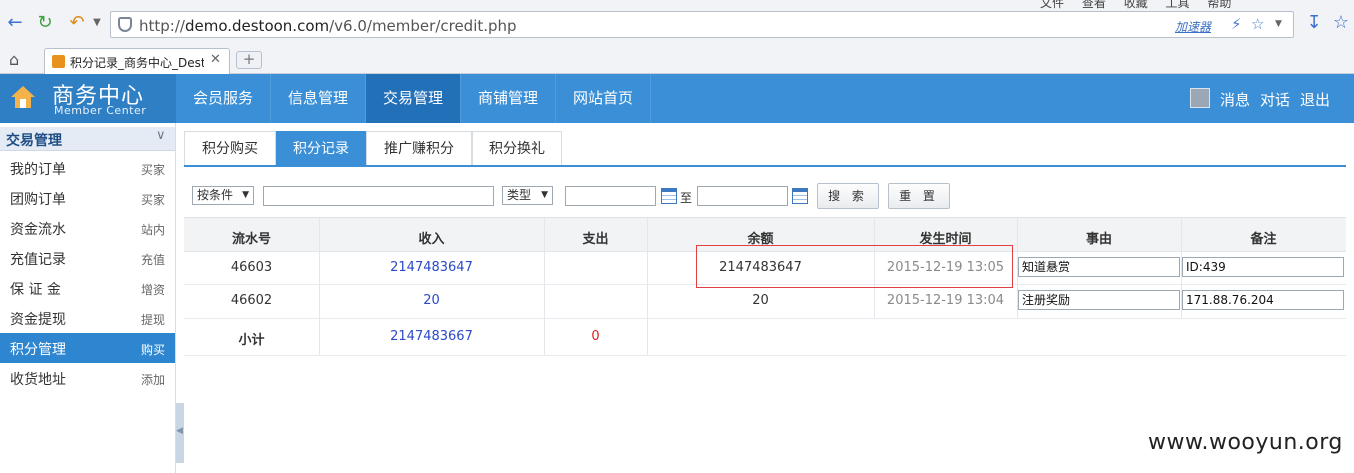 This screenshot has width=1354, height=473. I want to click on tab-credit-records: 积分记录, so click(321, 148).